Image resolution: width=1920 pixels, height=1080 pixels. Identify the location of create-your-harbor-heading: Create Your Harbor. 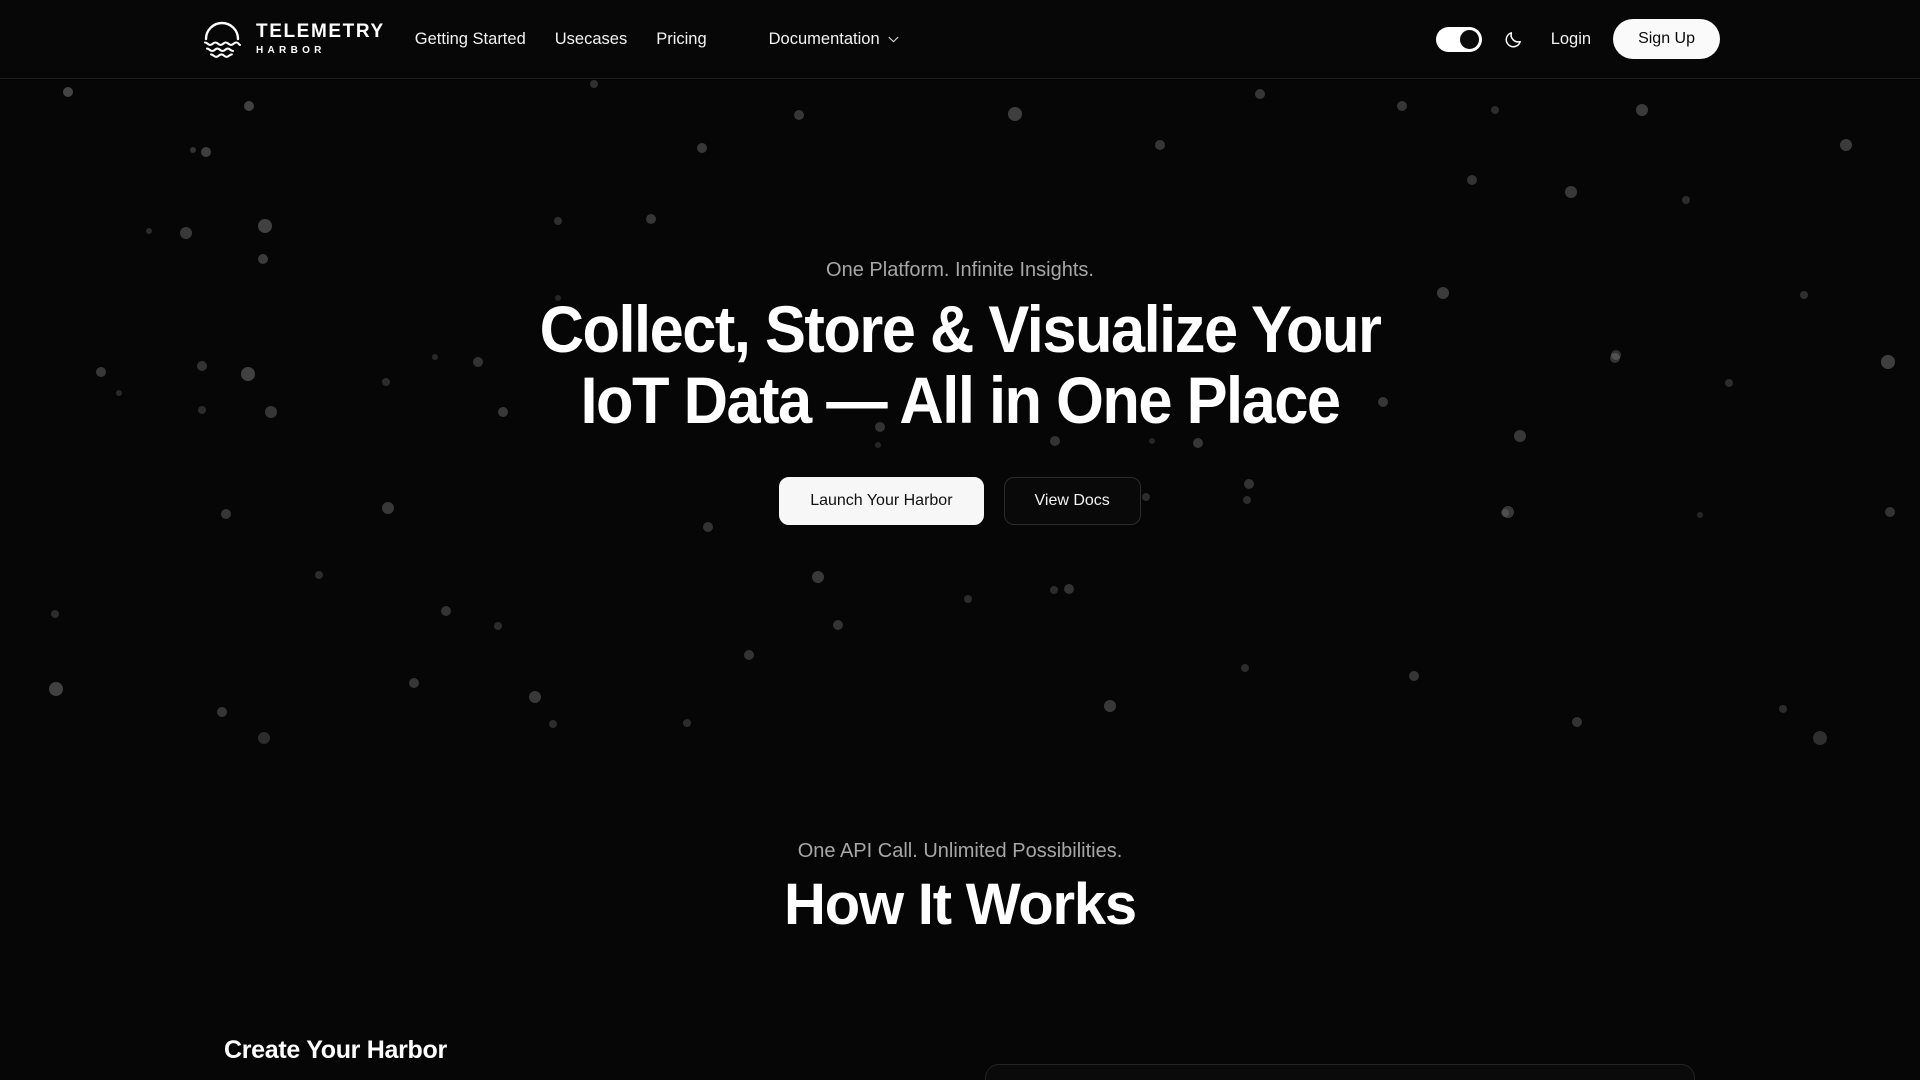
(335, 1050).